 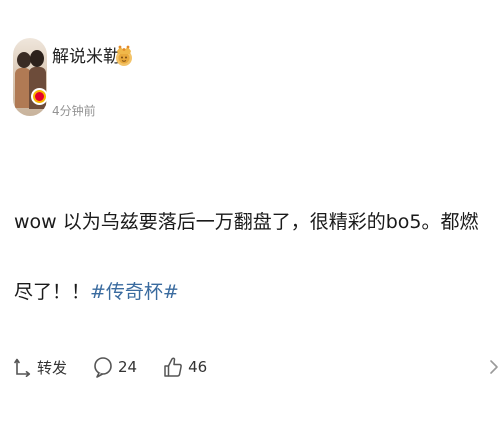 What do you see at coordinates (128, 367) in the screenshot?
I see `comment-count: 24` at bounding box center [128, 367].